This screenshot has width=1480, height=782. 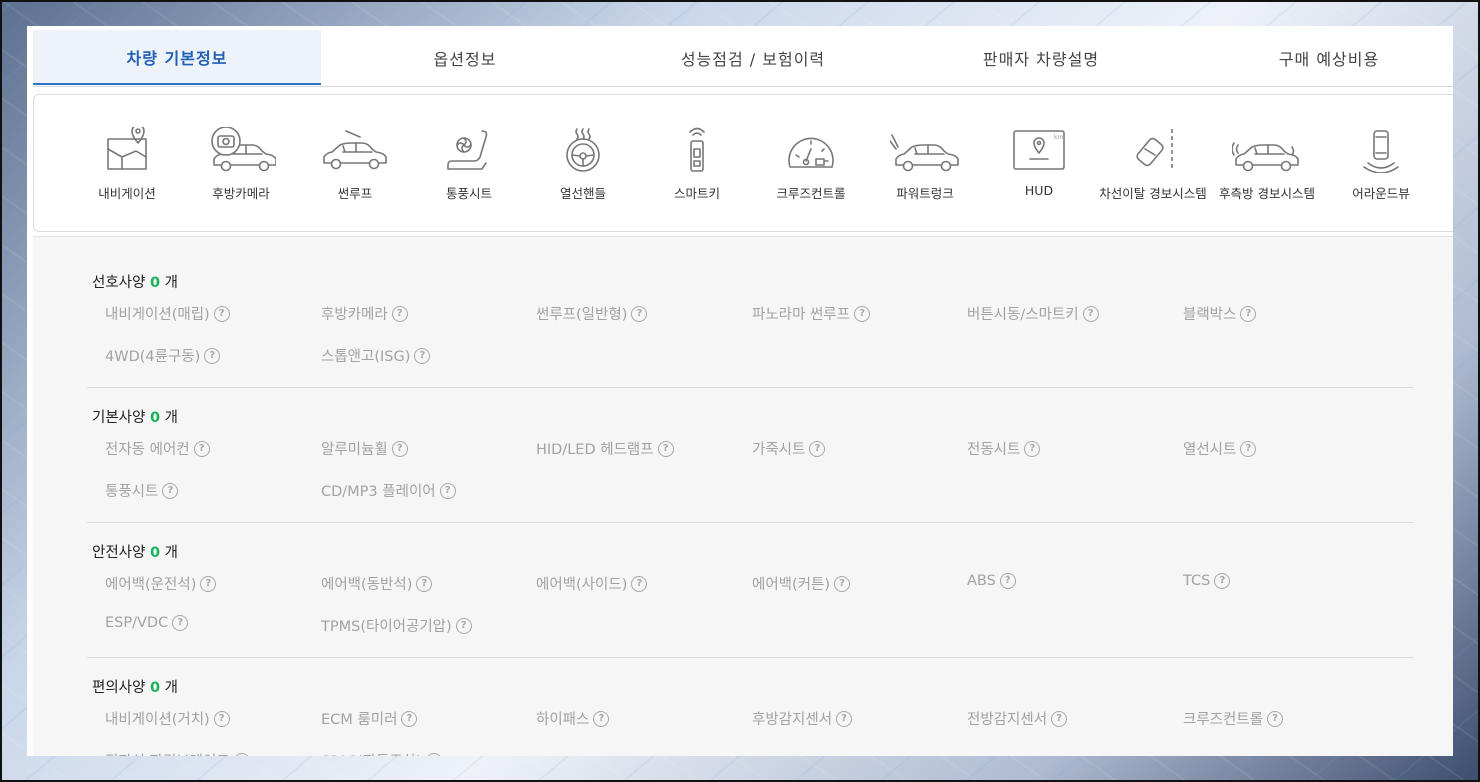 What do you see at coordinates (1004, 448) in the screenshot?
I see `option-item: 전동시트?` at bounding box center [1004, 448].